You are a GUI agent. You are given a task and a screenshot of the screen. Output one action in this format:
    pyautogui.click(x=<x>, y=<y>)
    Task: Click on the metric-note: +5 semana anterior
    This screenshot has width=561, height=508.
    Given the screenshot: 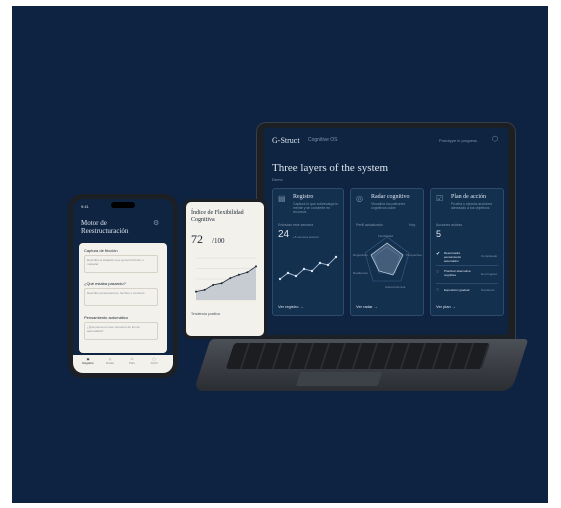 What is the action you would take?
    pyautogui.click(x=306, y=237)
    